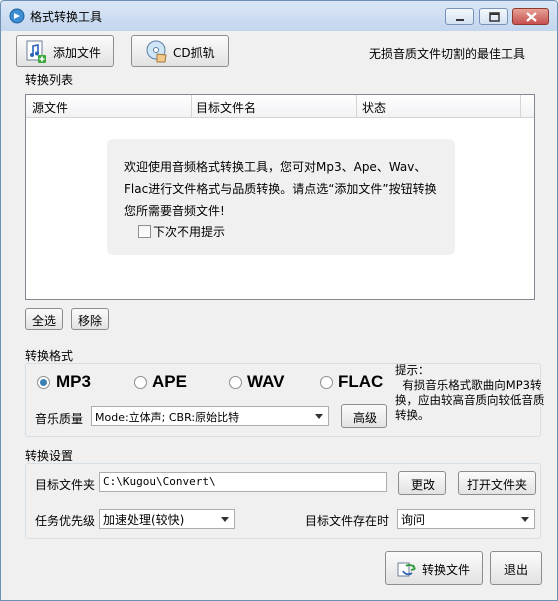 Image resolution: width=558 pixels, height=601 pixels. I want to click on format-mp3-label: MP3, so click(73, 382).